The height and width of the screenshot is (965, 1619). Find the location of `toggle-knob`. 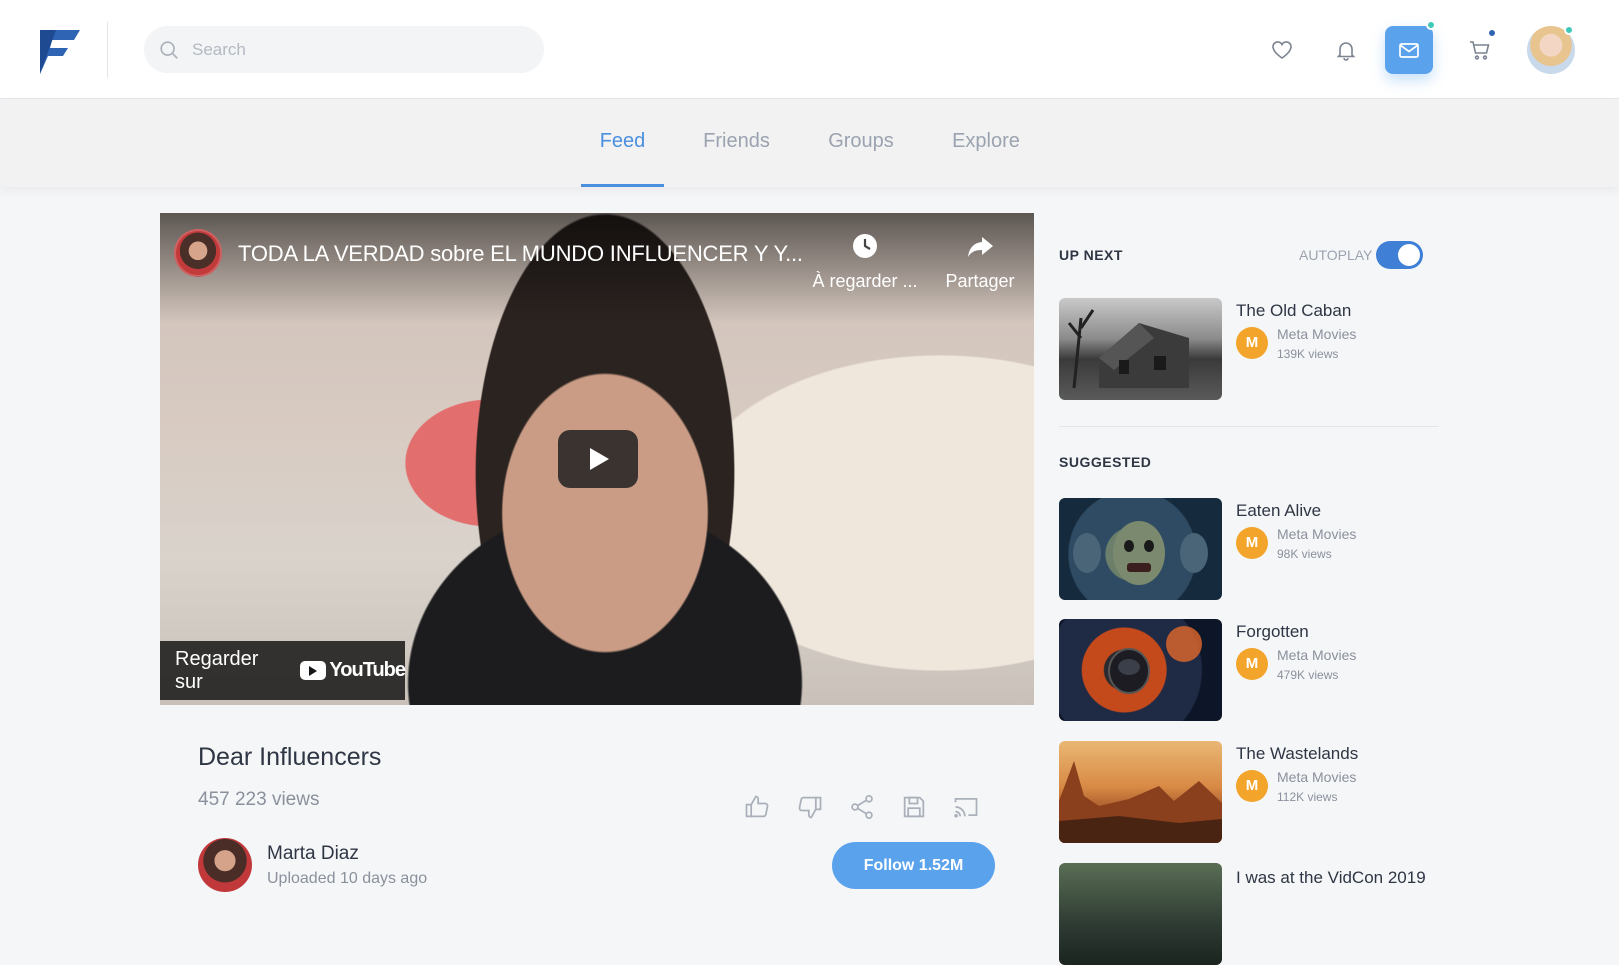

toggle-knob is located at coordinates (1409, 255).